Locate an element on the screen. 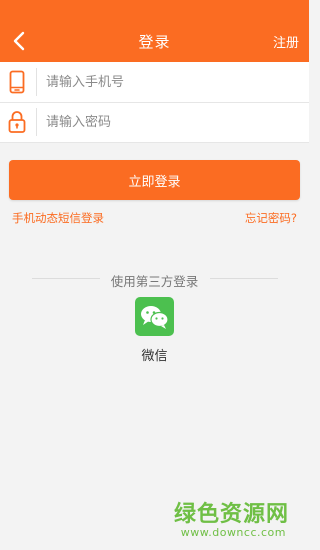 The width and height of the screenshot is (320, 550). login-form is located at coordinates (154, 102).